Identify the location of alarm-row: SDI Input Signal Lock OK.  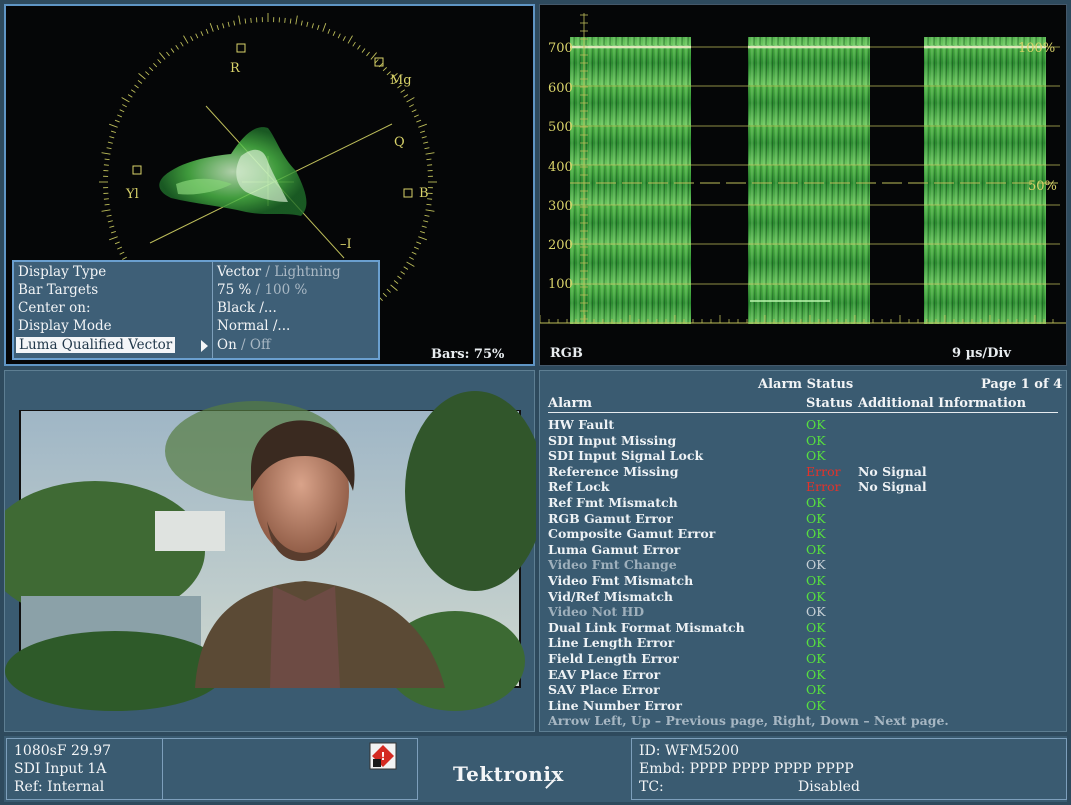
(803, 456).